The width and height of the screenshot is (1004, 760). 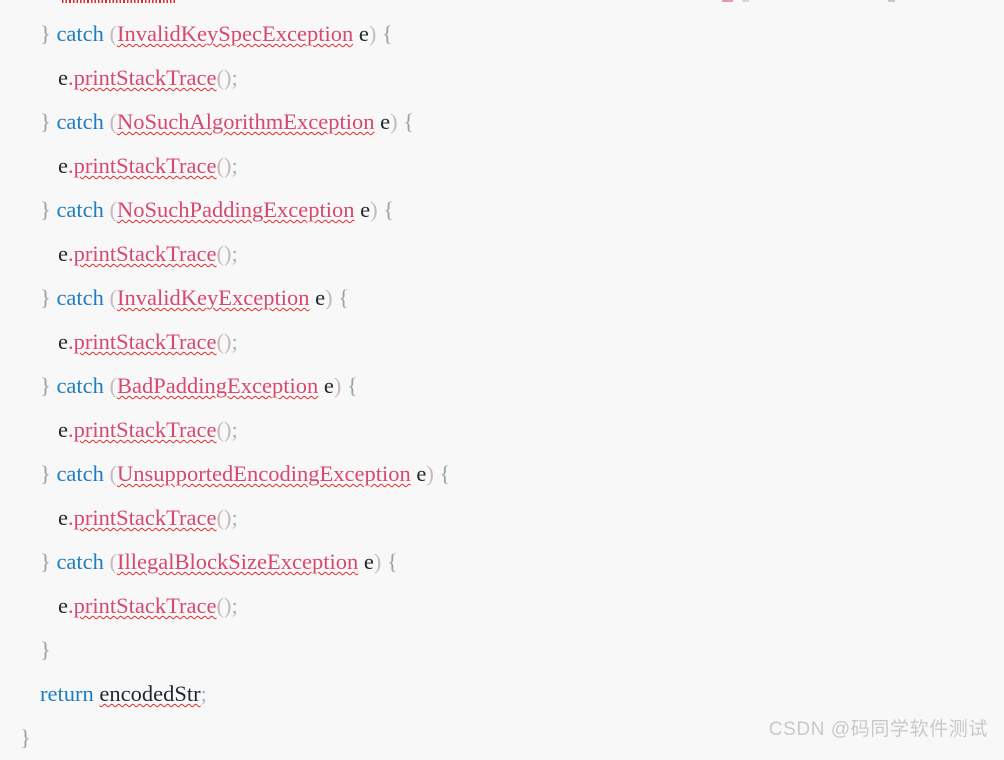 I want to click on line-printstacktrace-6: e.printStackTrace();, so click(x=502, y=518).